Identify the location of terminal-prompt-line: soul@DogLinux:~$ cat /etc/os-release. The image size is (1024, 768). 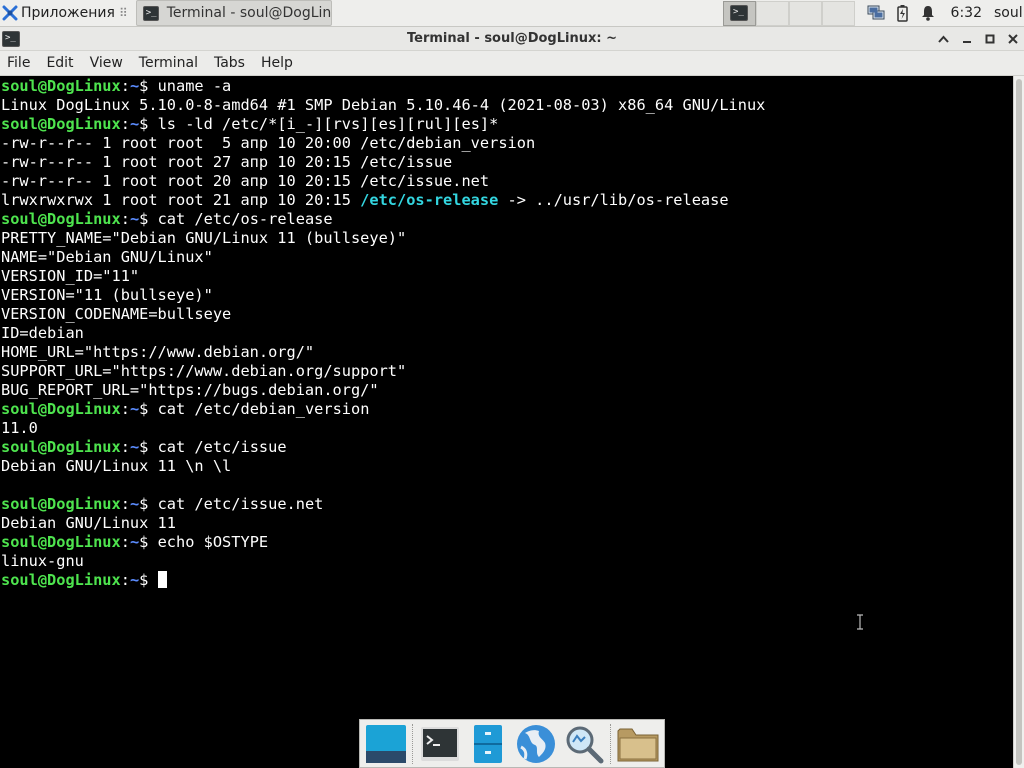
(507, 219).